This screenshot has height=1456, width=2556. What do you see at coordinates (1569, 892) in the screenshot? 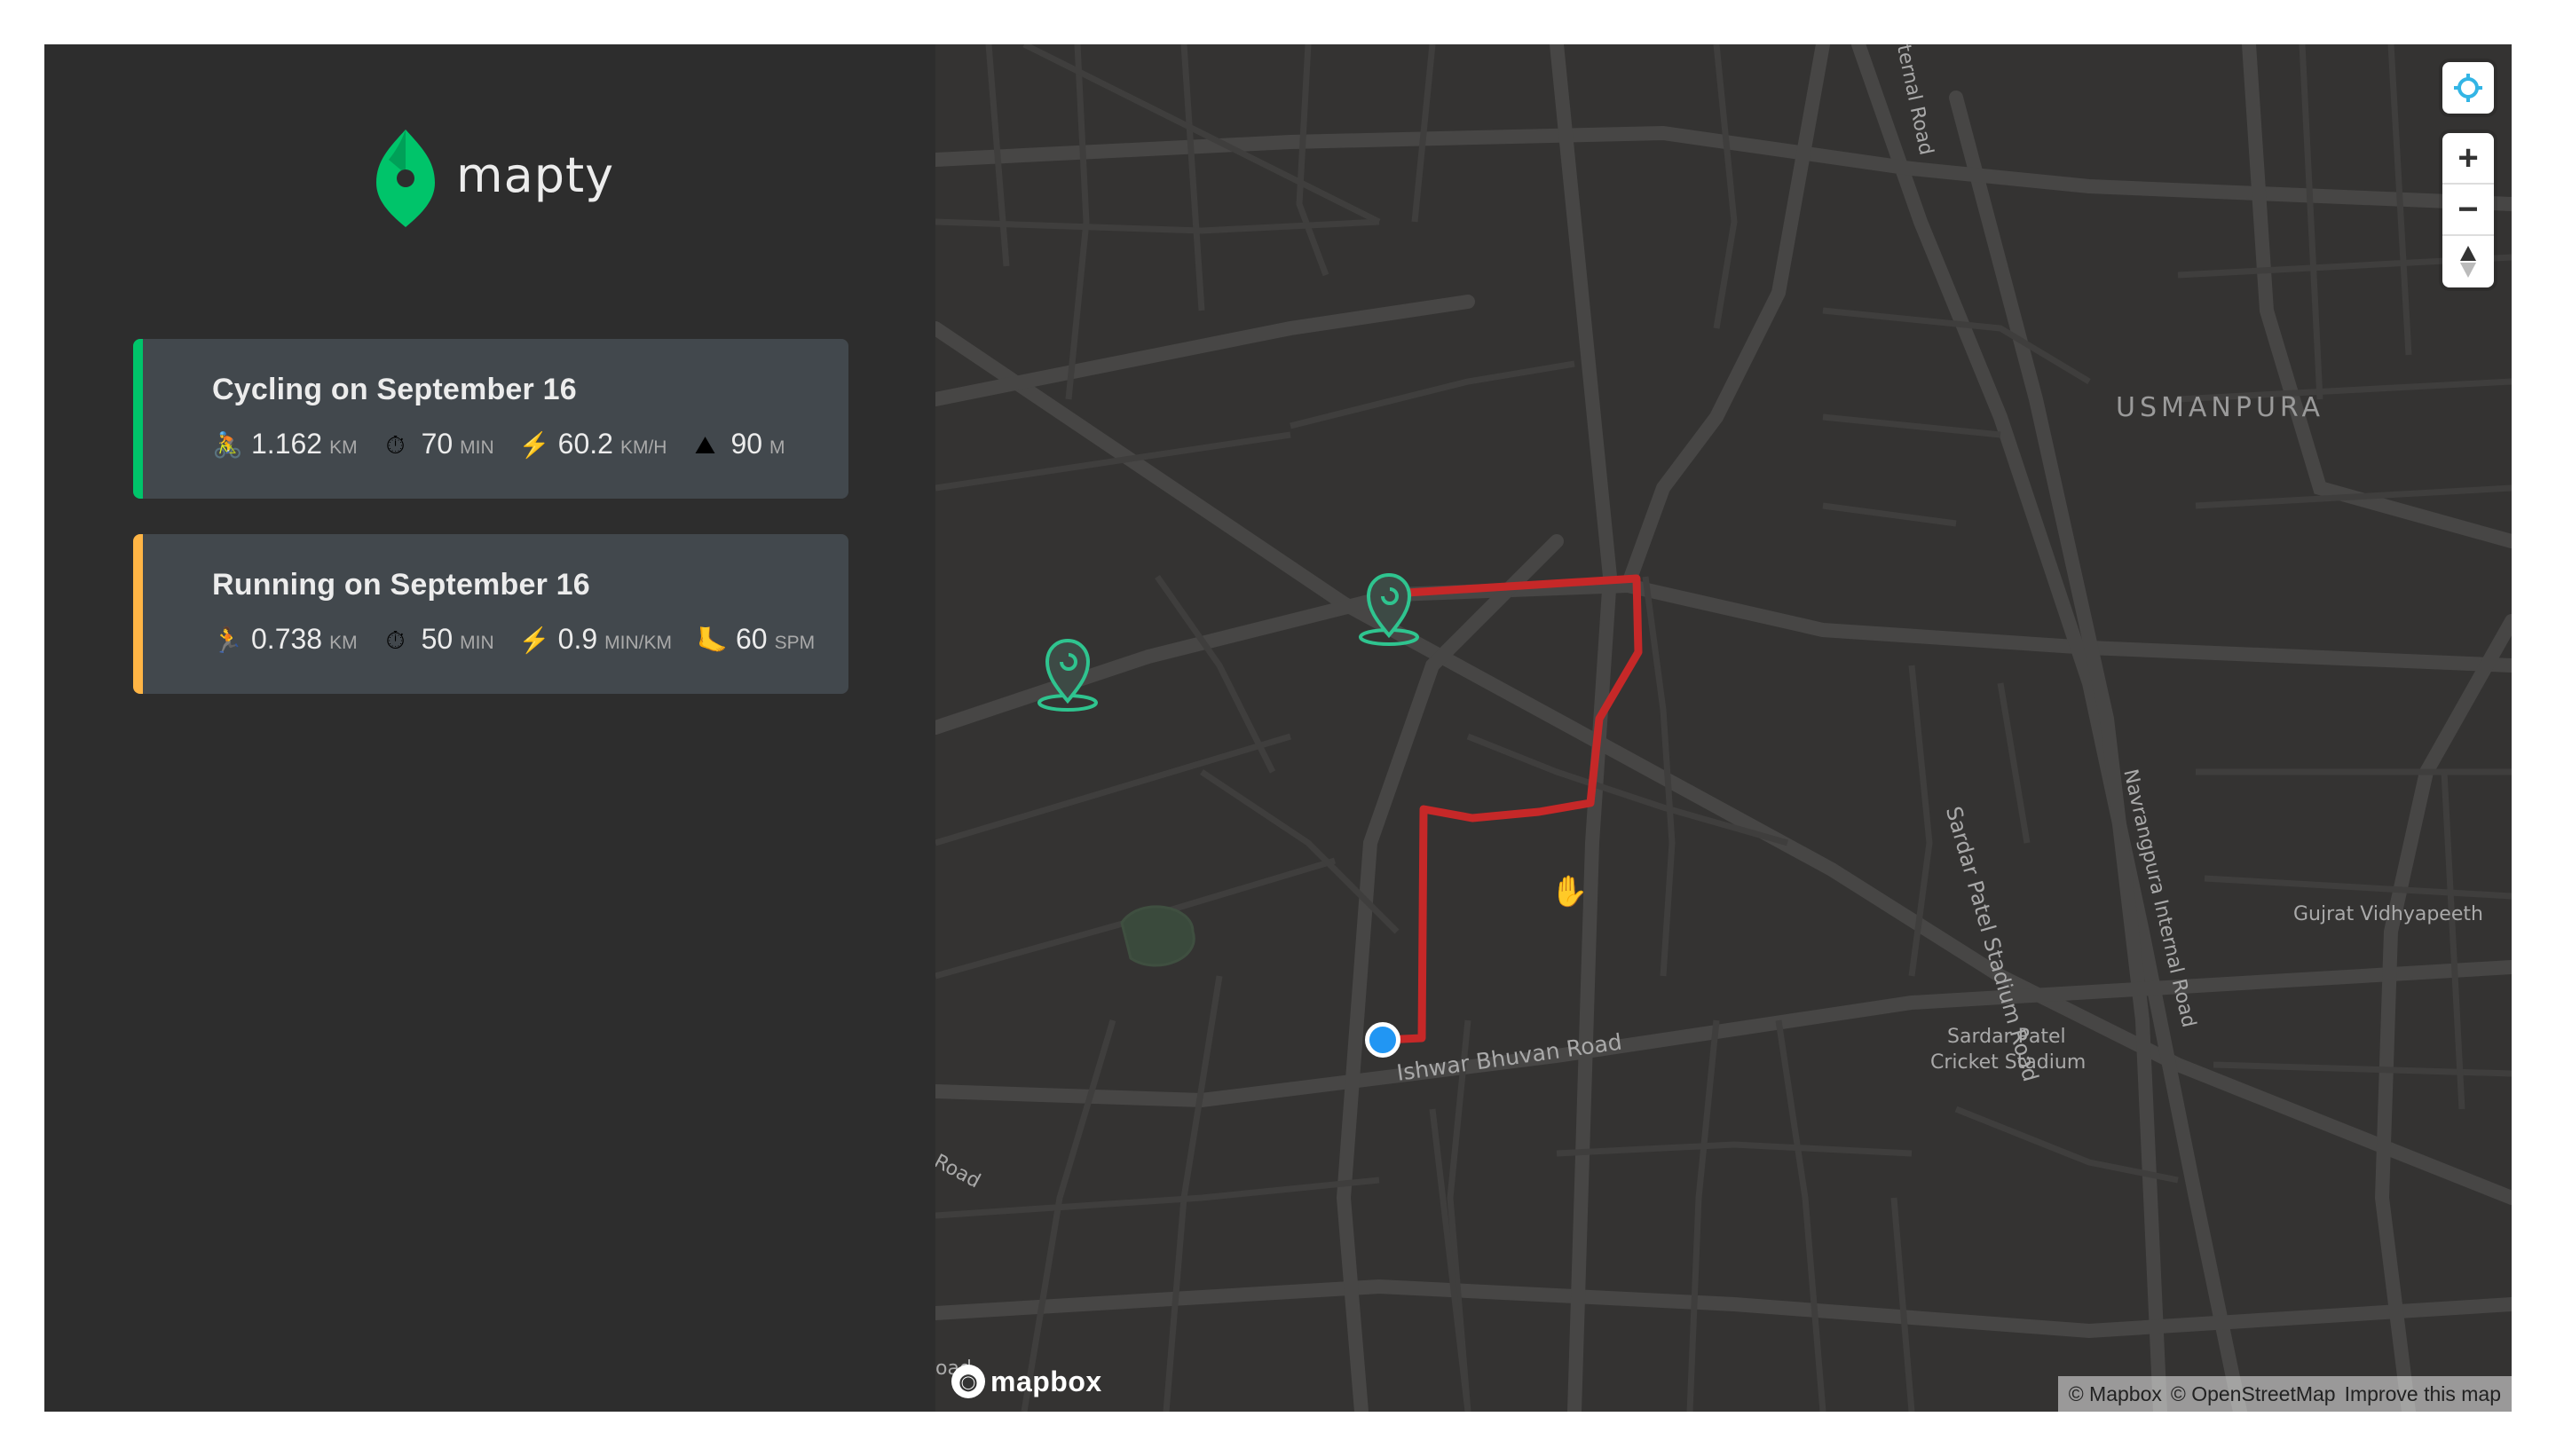
I see `grab-cursor-icon: ✋` at bounding box center [1569, 892].